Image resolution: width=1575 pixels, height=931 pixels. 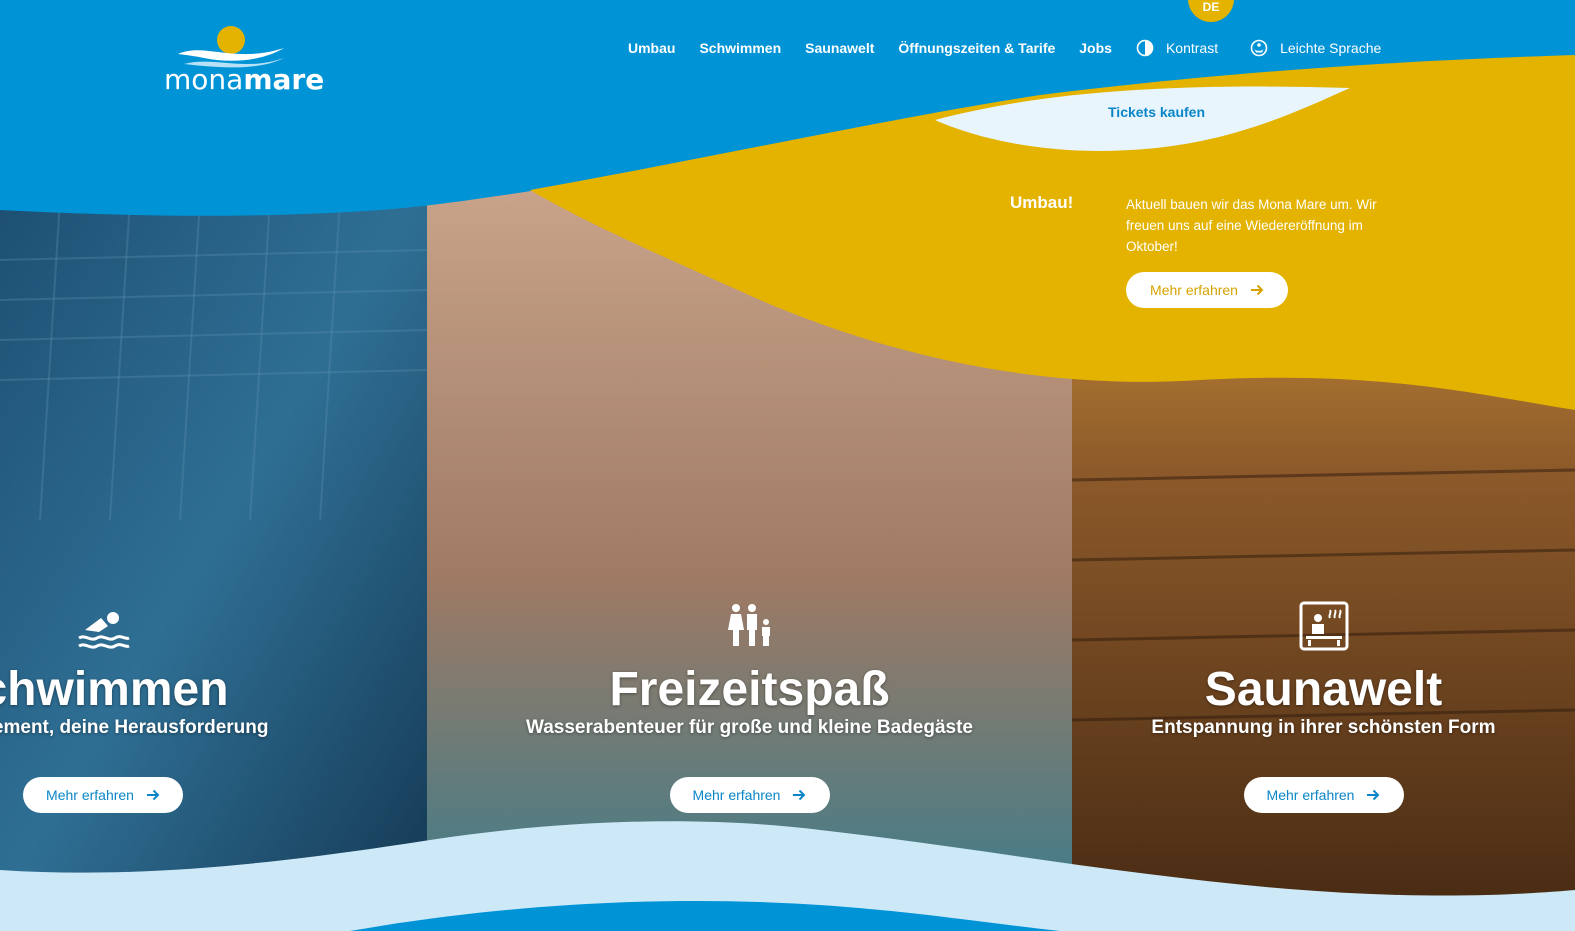 I want to click on panel-title: Saunawelt, so click(x=1323, y=689).